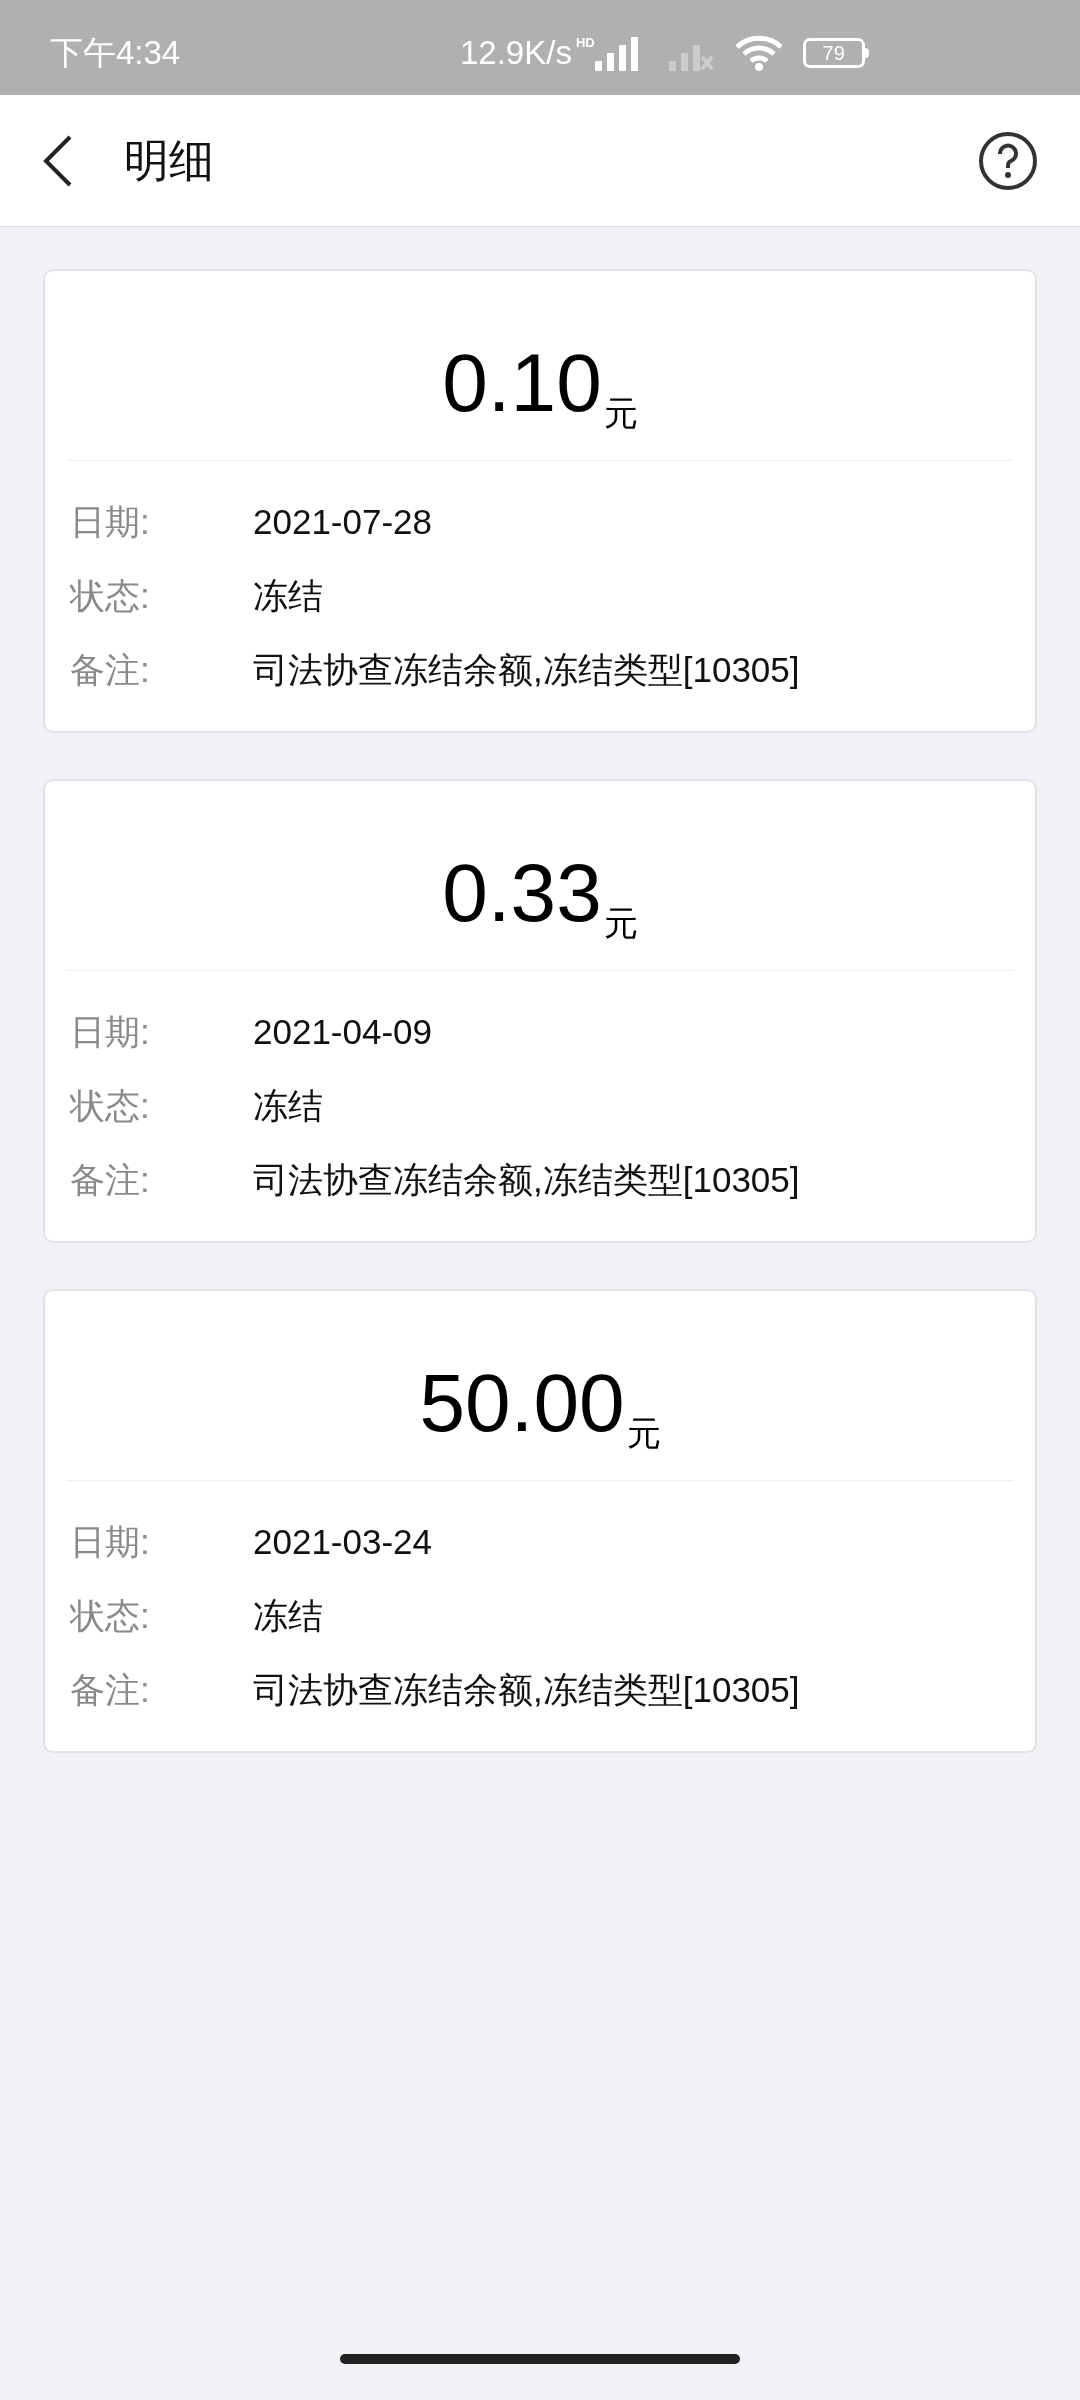  I want to click on network-speed: 12.9K/s, so click(516, 52).